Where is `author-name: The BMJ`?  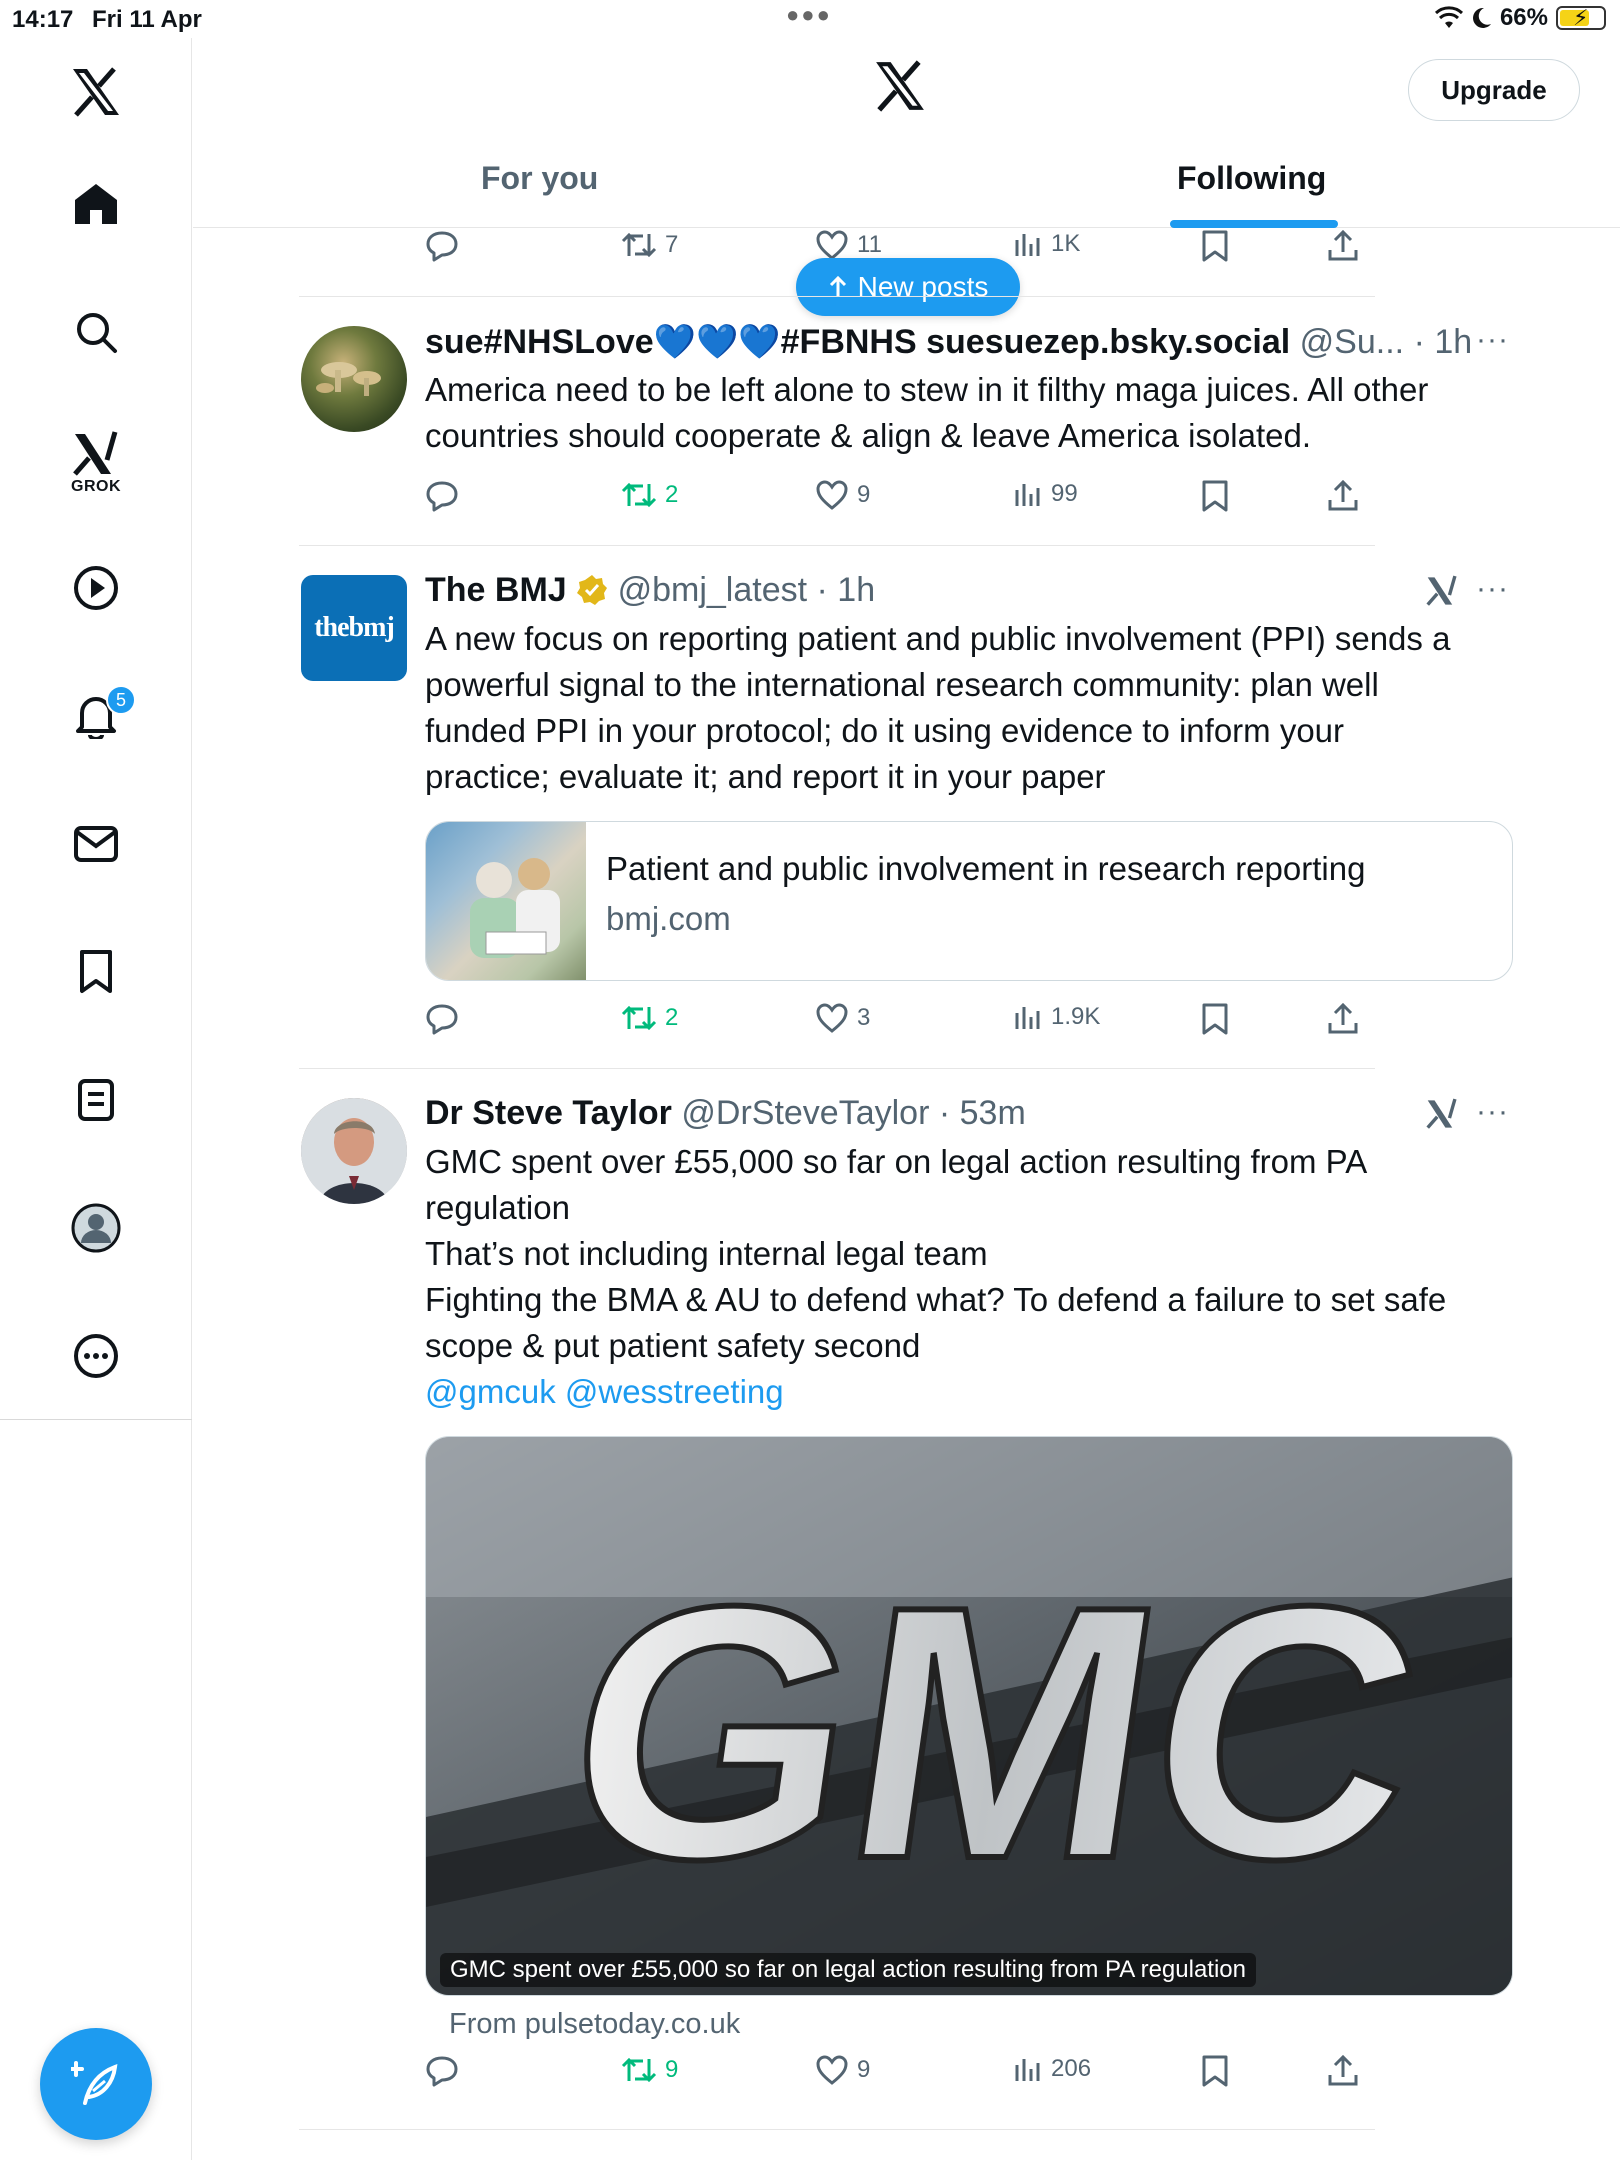
author-name: The BMJ is located at coordinates (496, 590).